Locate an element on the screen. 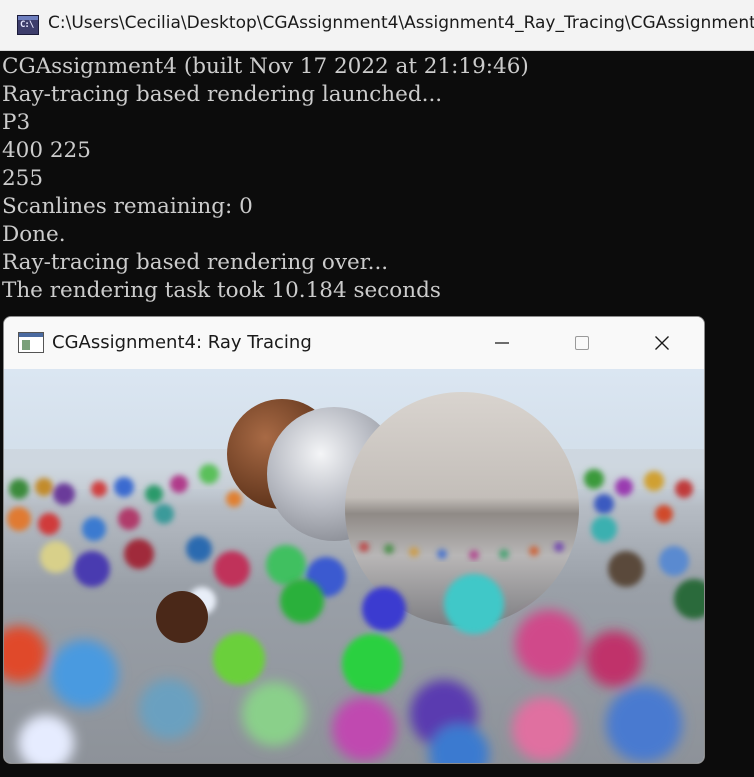 The width and height of the screenshot is (754, 777). maximize-button is located at coordinates (582, 343).